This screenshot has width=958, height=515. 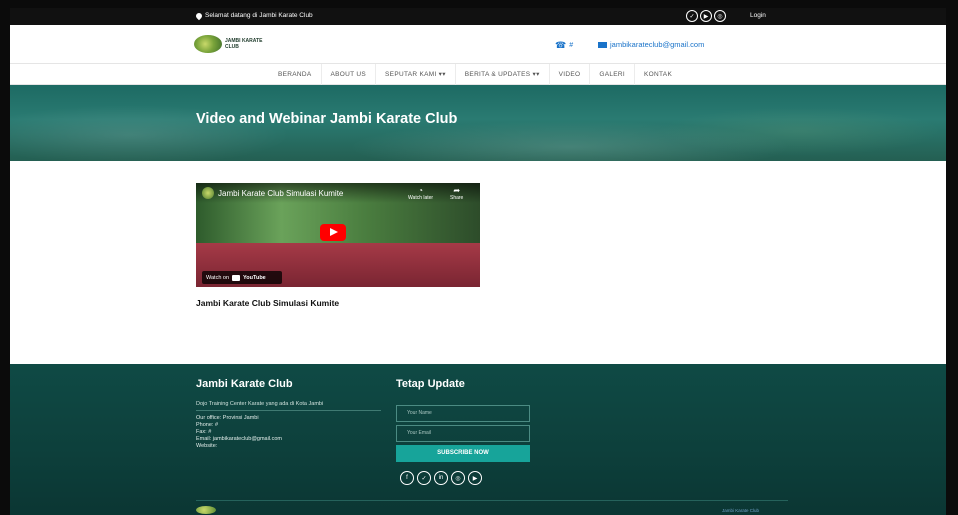 I want to click on watch-later-button: ◔ Watch later, so click(x=420, y=193).